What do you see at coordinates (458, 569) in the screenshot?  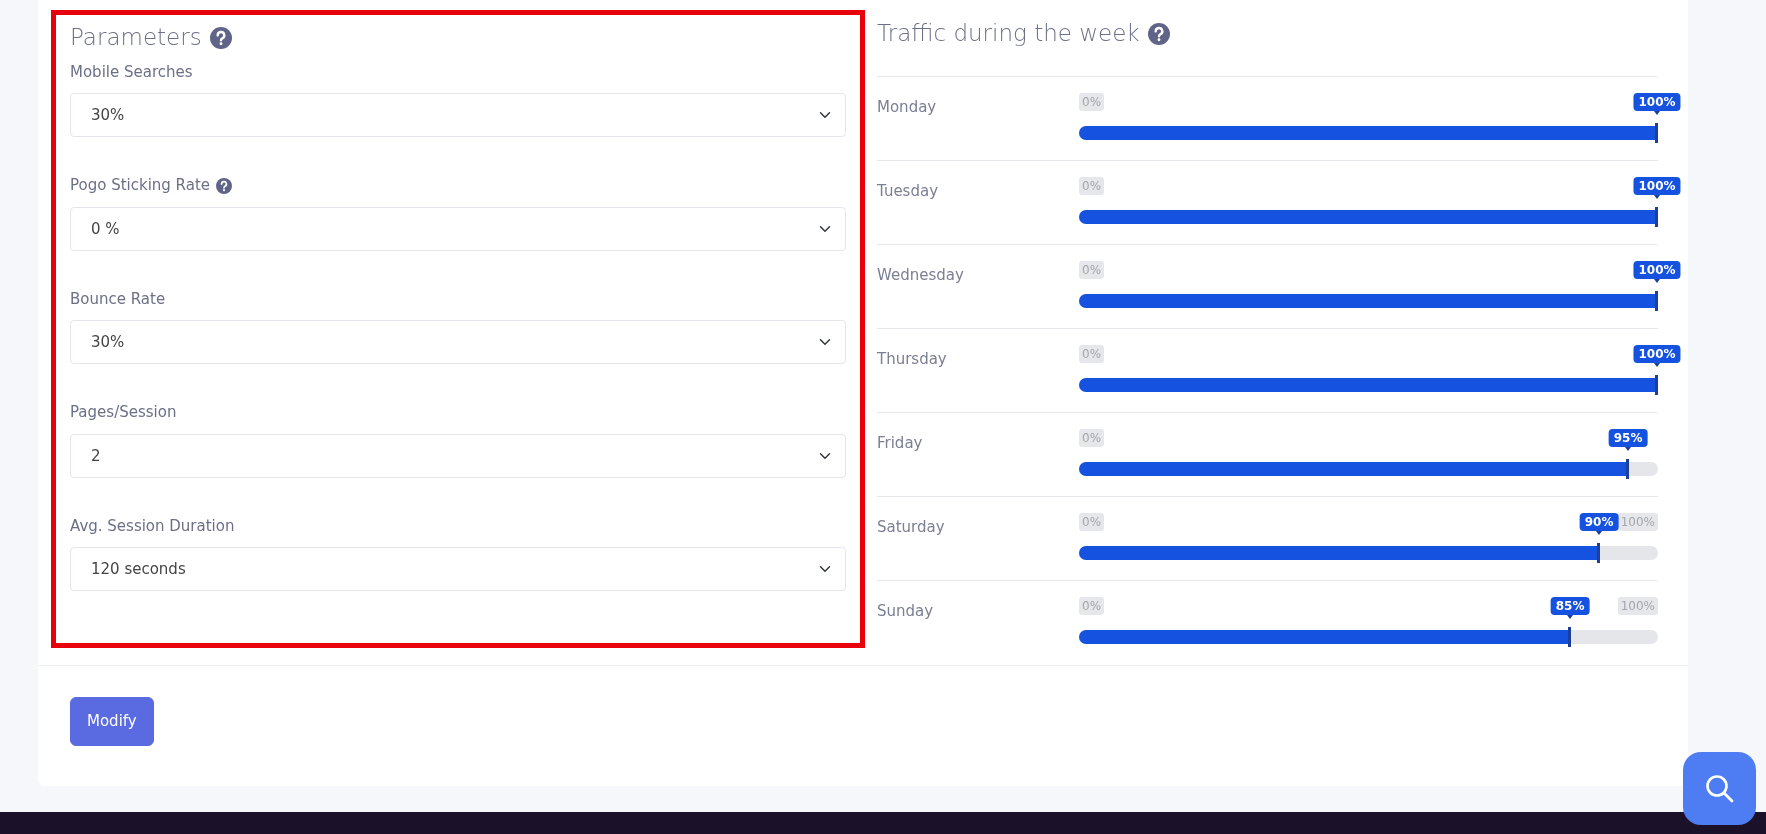 I see `select-field: 120 seconds` at bounding box center [458, 569].